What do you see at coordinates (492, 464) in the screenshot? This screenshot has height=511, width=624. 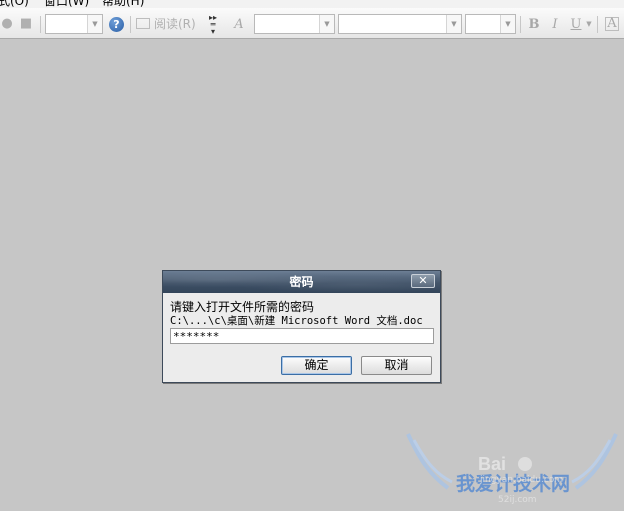 I see `svg-text: Bai` at bounding box center [492, 464].